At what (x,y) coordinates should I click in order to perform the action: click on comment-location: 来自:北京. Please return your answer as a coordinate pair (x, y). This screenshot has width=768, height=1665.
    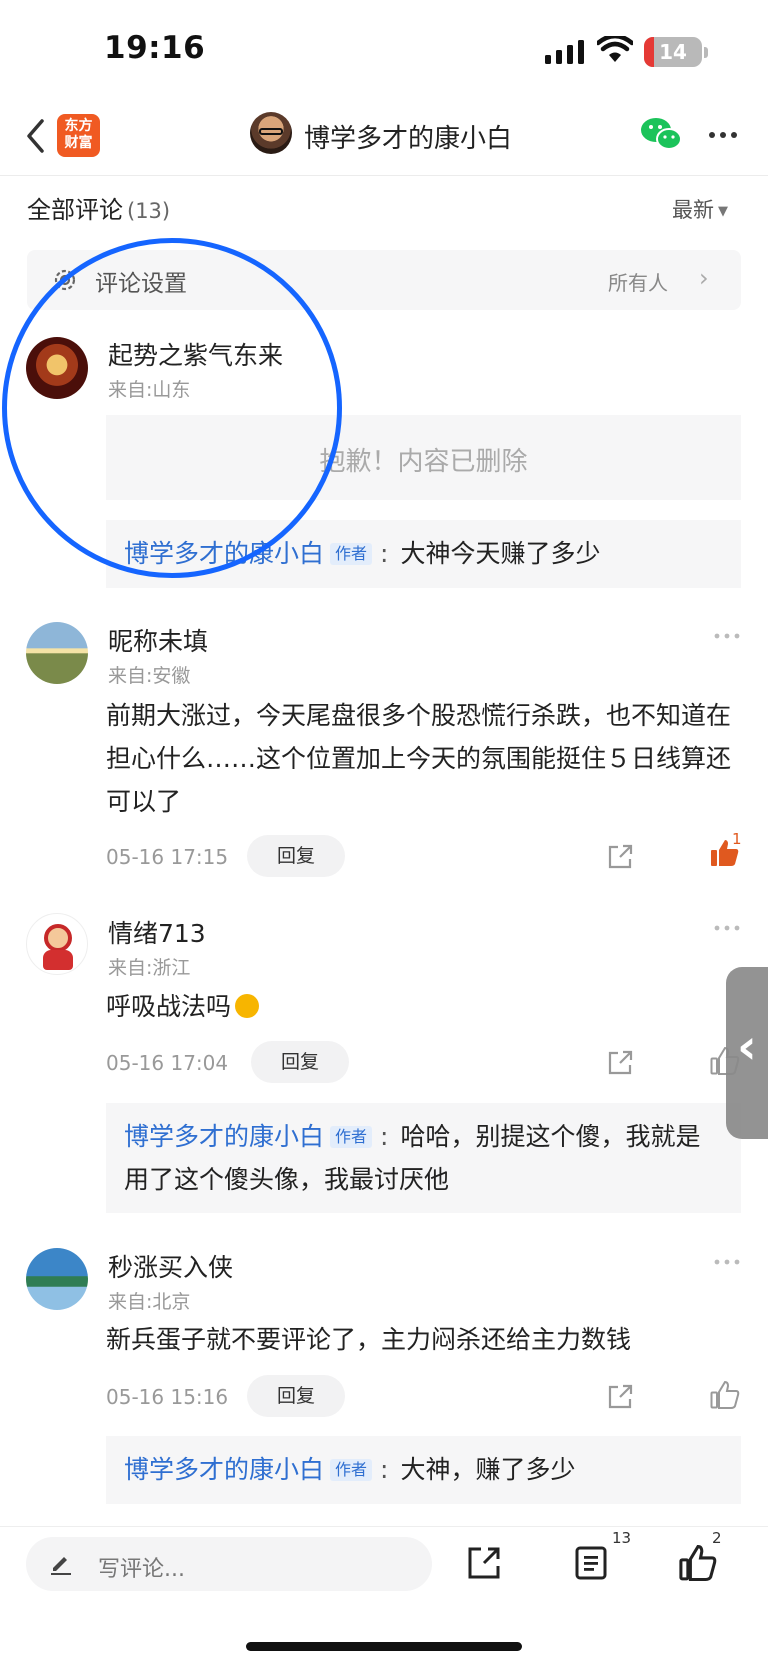
    Looking at the image, I should click on (149, 1302).